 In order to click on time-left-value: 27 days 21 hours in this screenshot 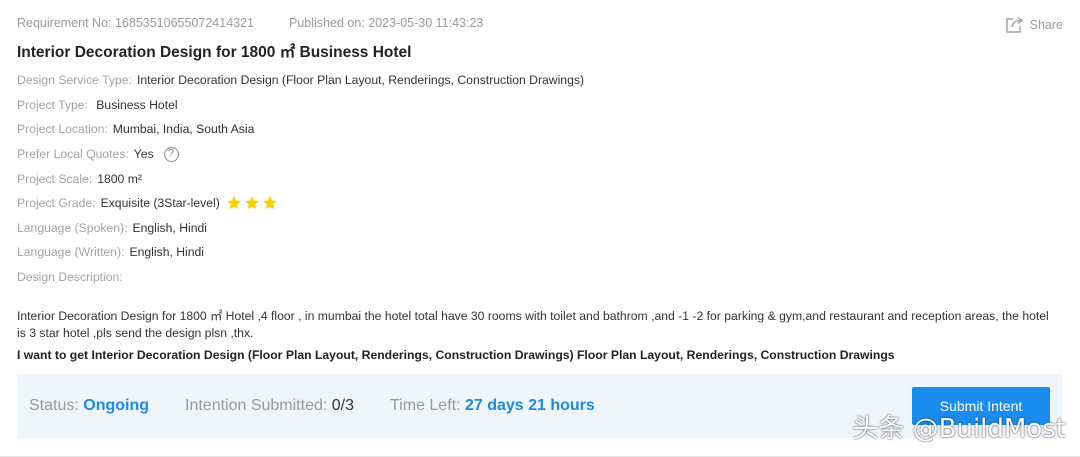, I will do `click(529, 405)`.